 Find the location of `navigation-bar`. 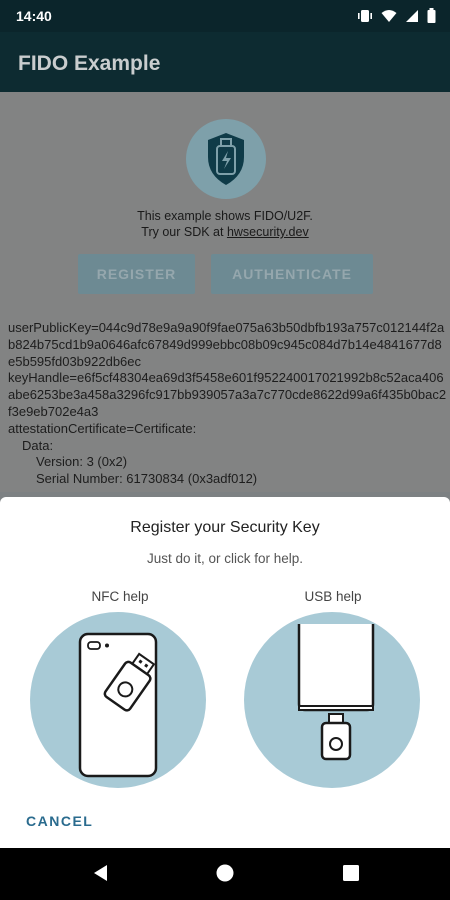

navigation-bar is located at coordinates (225, 874).